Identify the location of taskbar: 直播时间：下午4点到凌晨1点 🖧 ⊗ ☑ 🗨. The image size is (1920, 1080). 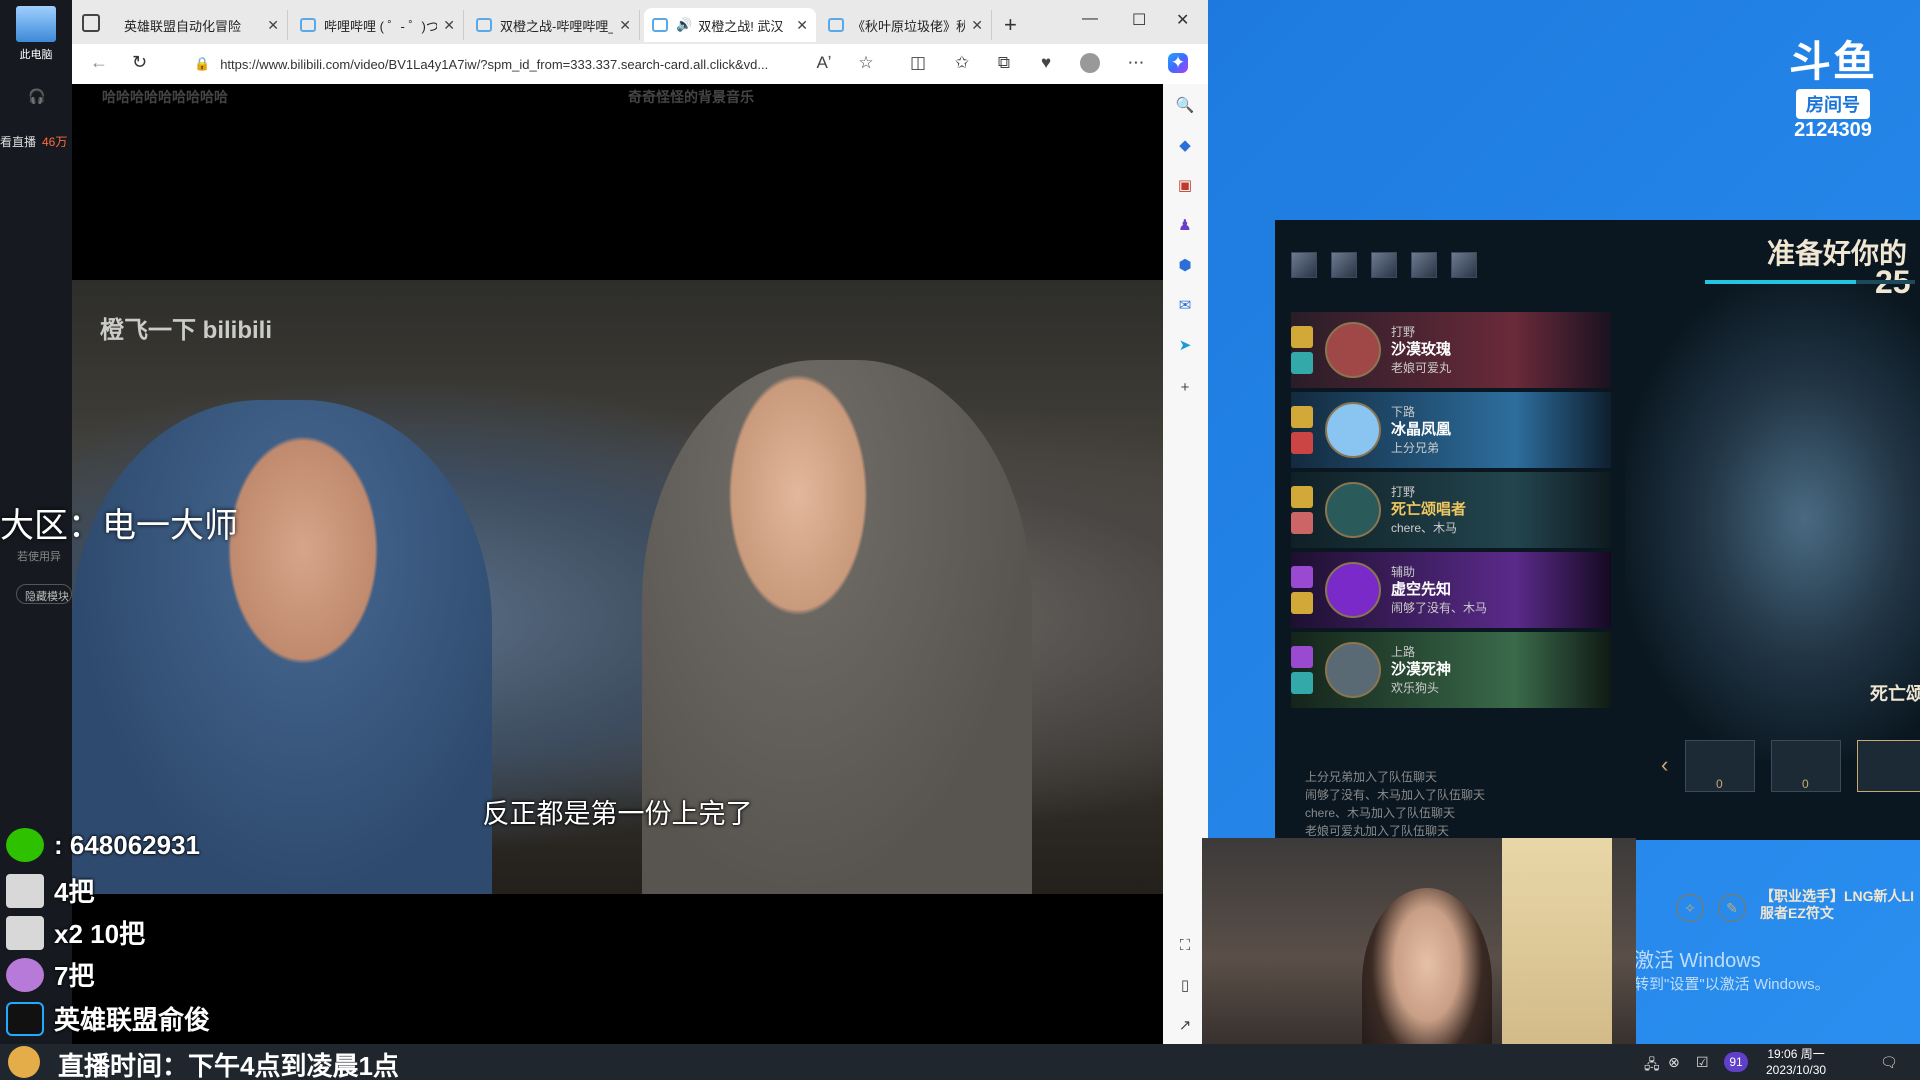
(960, 1062).